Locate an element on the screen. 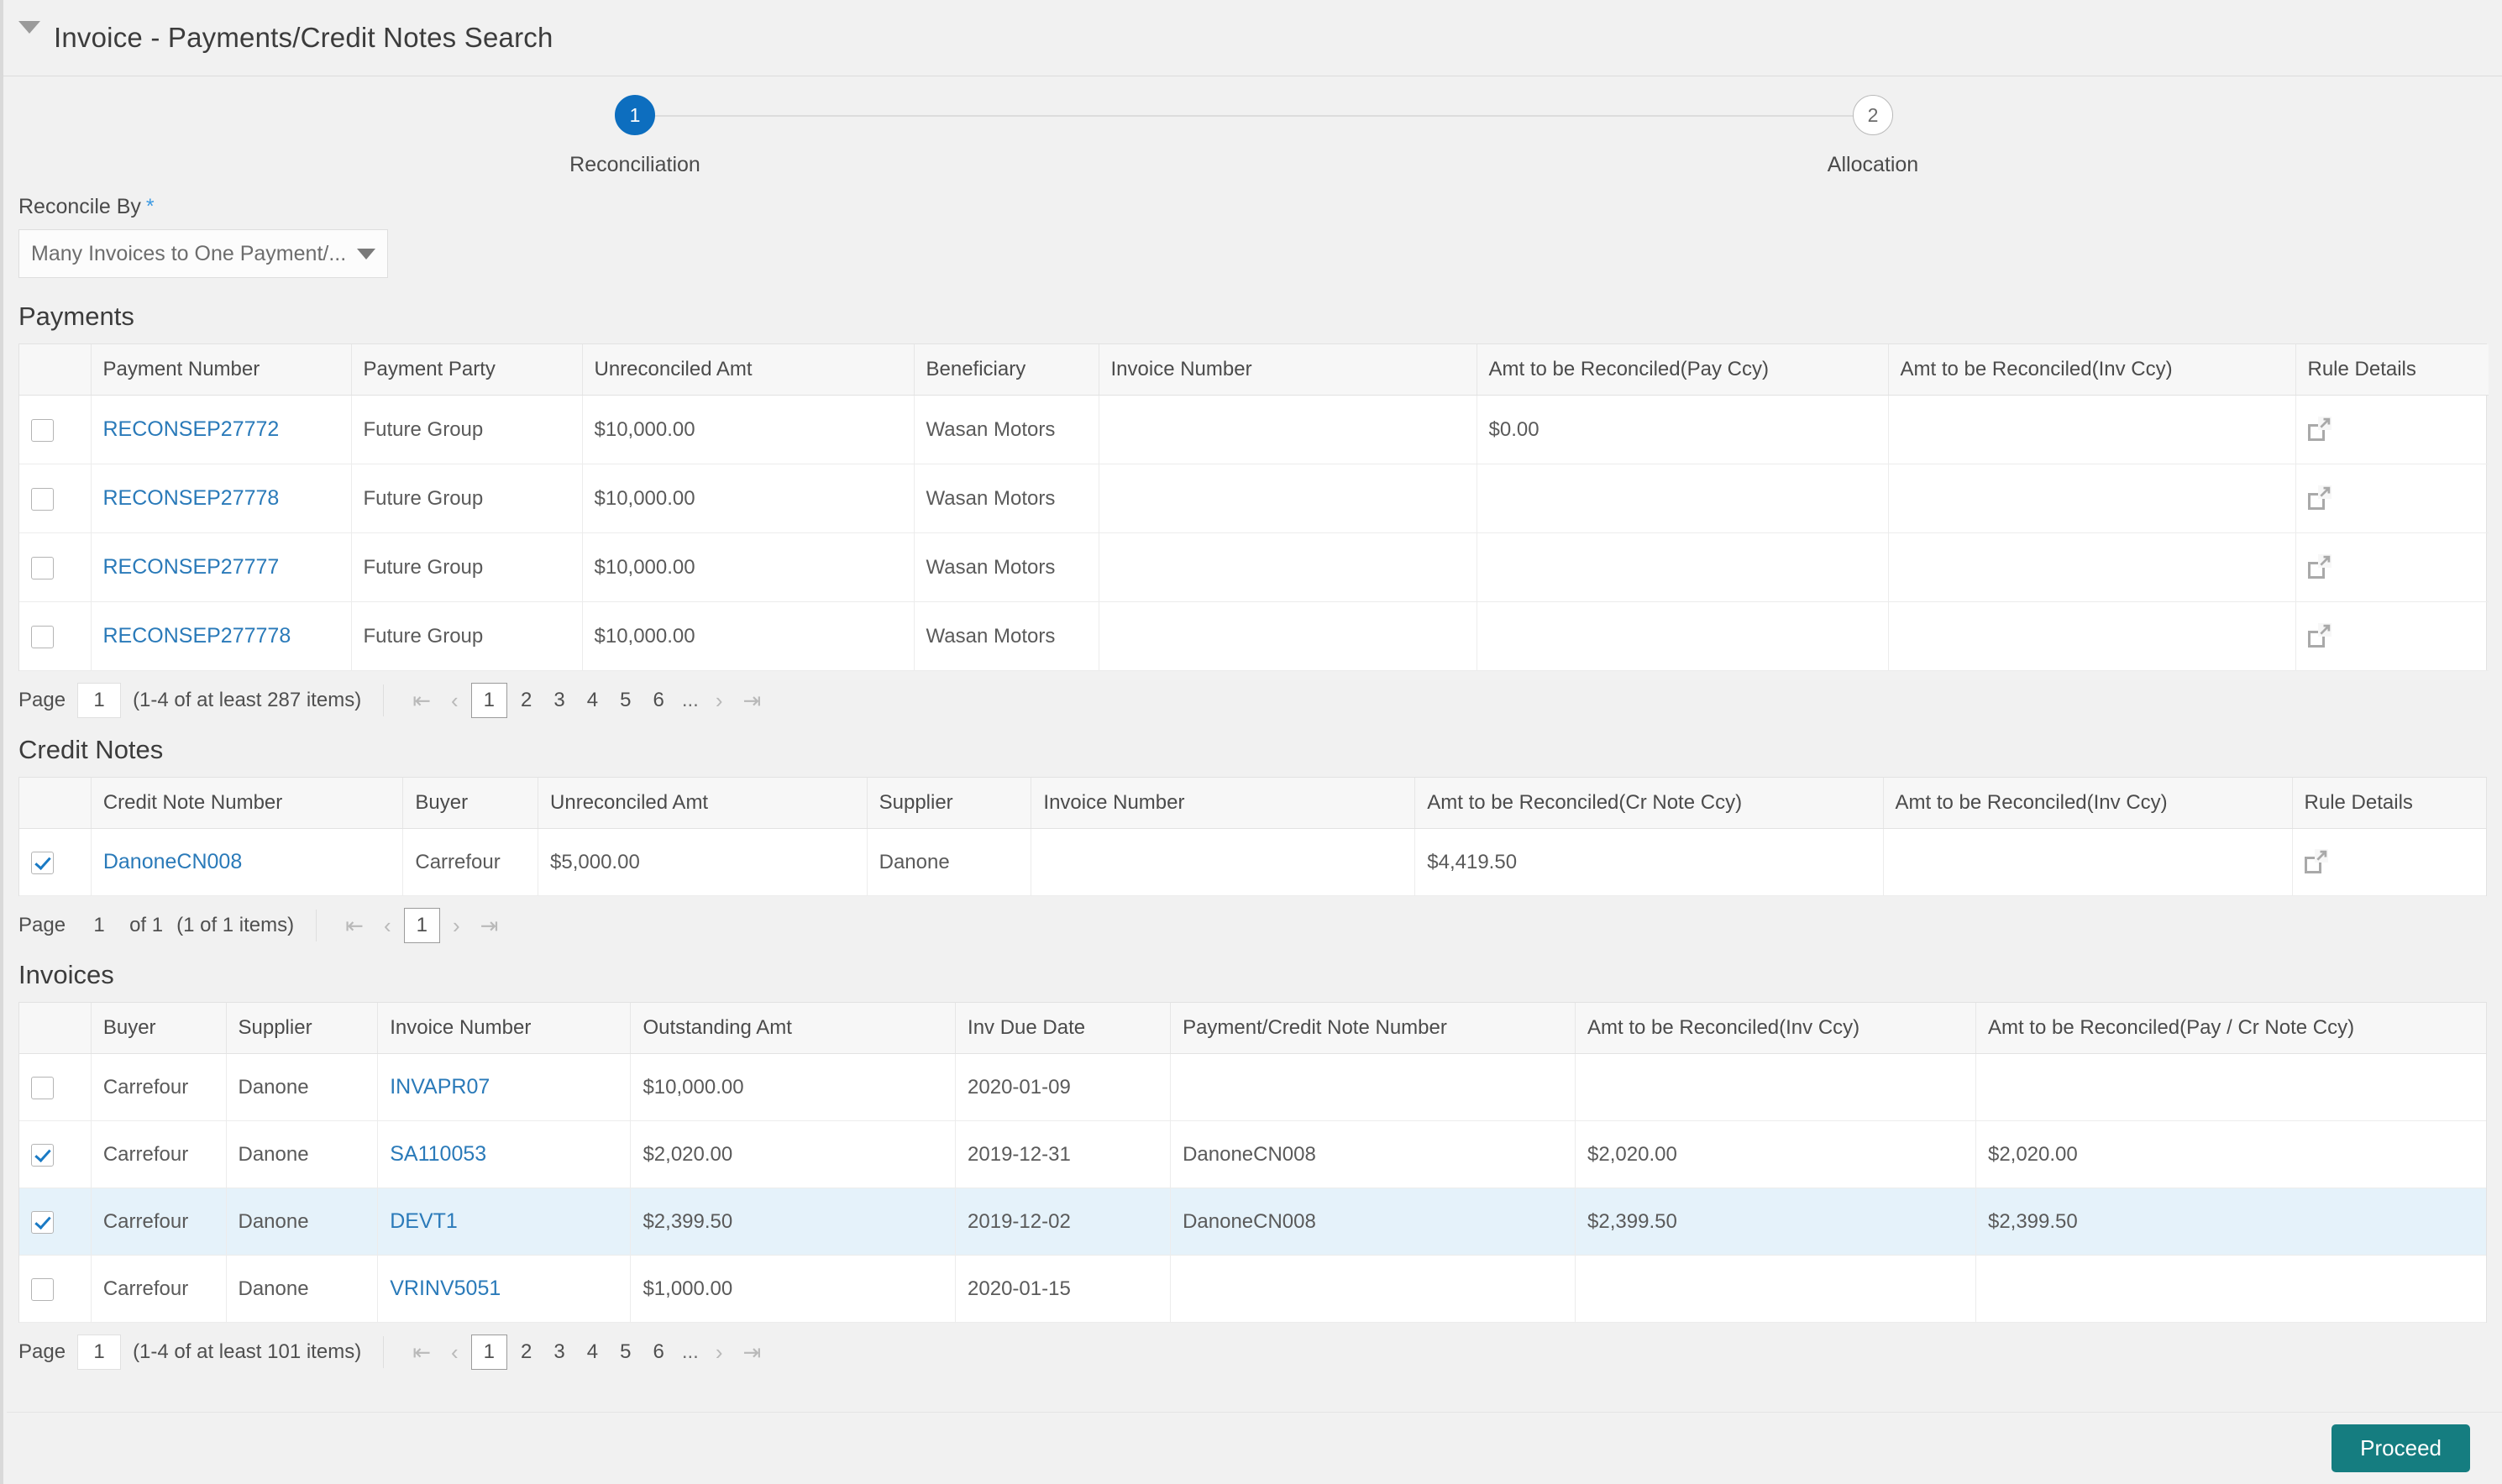  credit-notes-cell-rule-details is located at coordinates (2389, 862).